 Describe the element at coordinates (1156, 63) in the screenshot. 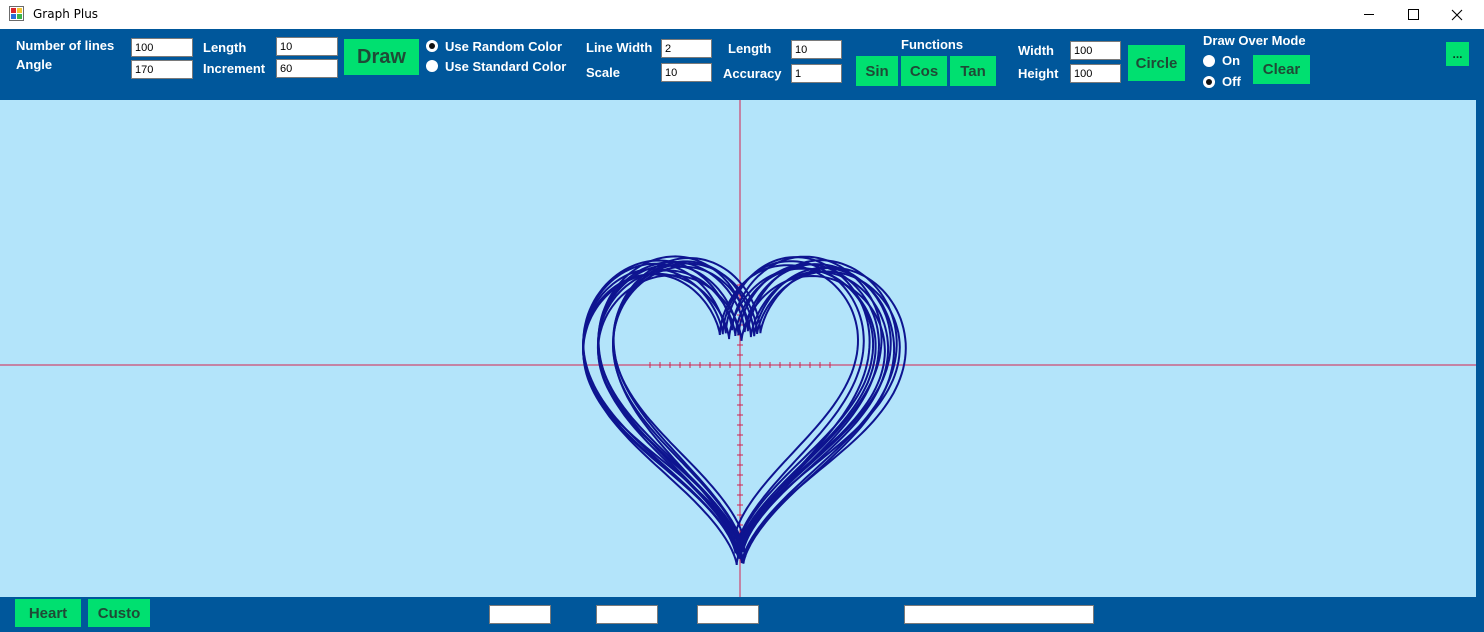

I see `circle-button: Circle` at that location.